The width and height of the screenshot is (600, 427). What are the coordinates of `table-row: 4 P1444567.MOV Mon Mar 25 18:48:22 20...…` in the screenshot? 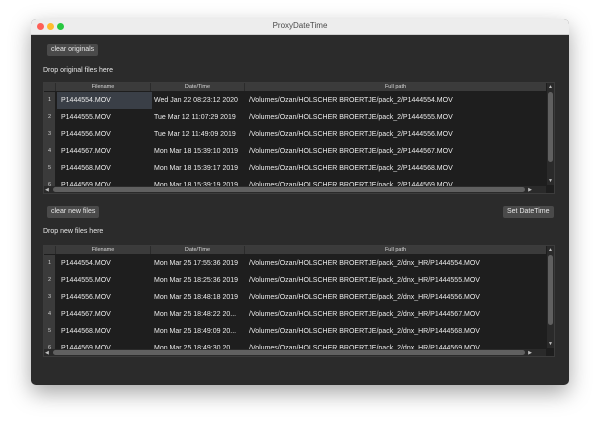 It's located at (295, 314).